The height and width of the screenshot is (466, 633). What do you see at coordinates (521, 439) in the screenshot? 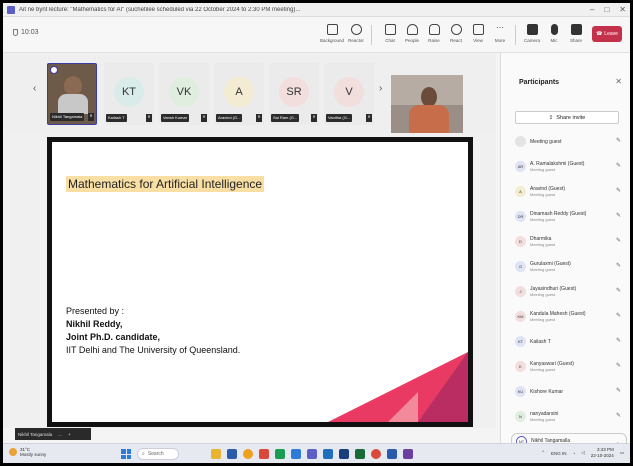
I see `participant-avatar: NT` at bounding box center [521, 439].